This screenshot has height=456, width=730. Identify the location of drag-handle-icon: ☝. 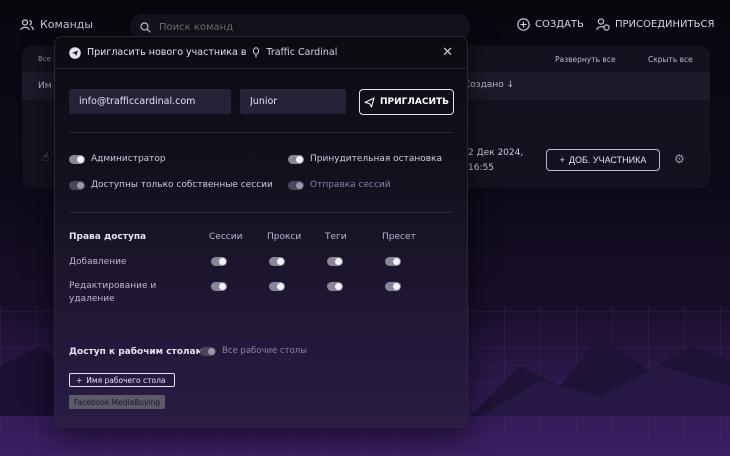
(45, 157).